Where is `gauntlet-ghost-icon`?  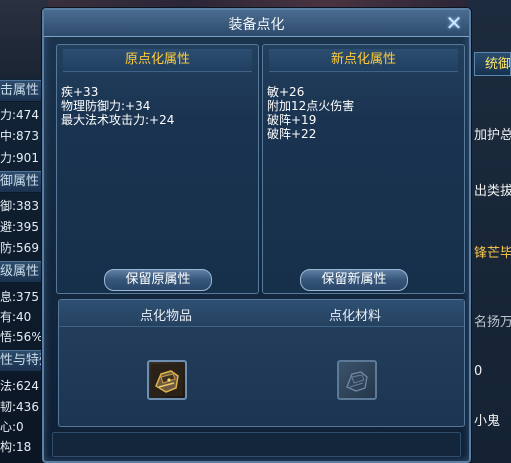 gauntlet-ghost-icon is located at coordinates (357, 381).